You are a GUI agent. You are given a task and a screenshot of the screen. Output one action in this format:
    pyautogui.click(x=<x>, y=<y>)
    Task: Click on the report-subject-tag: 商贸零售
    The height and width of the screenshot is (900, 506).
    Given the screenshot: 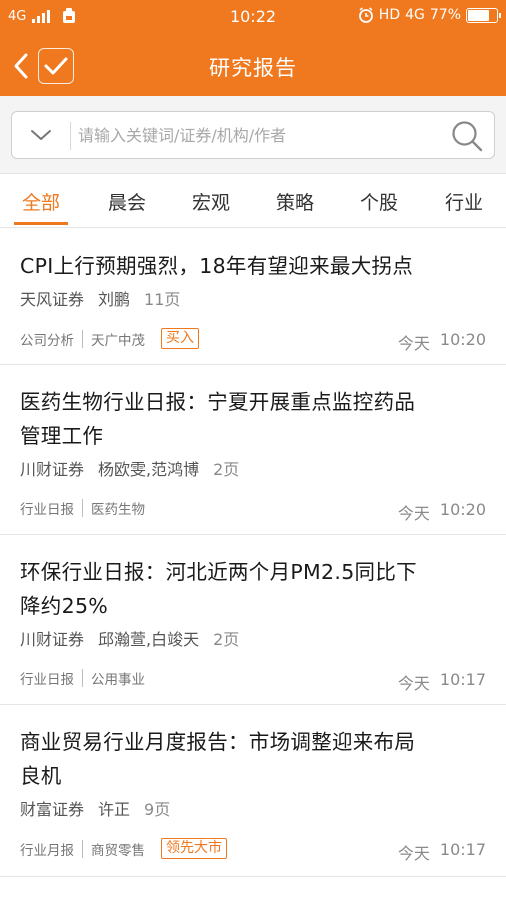 What is the action you would take?
    pyautogui.click(x=118, y=850)
    